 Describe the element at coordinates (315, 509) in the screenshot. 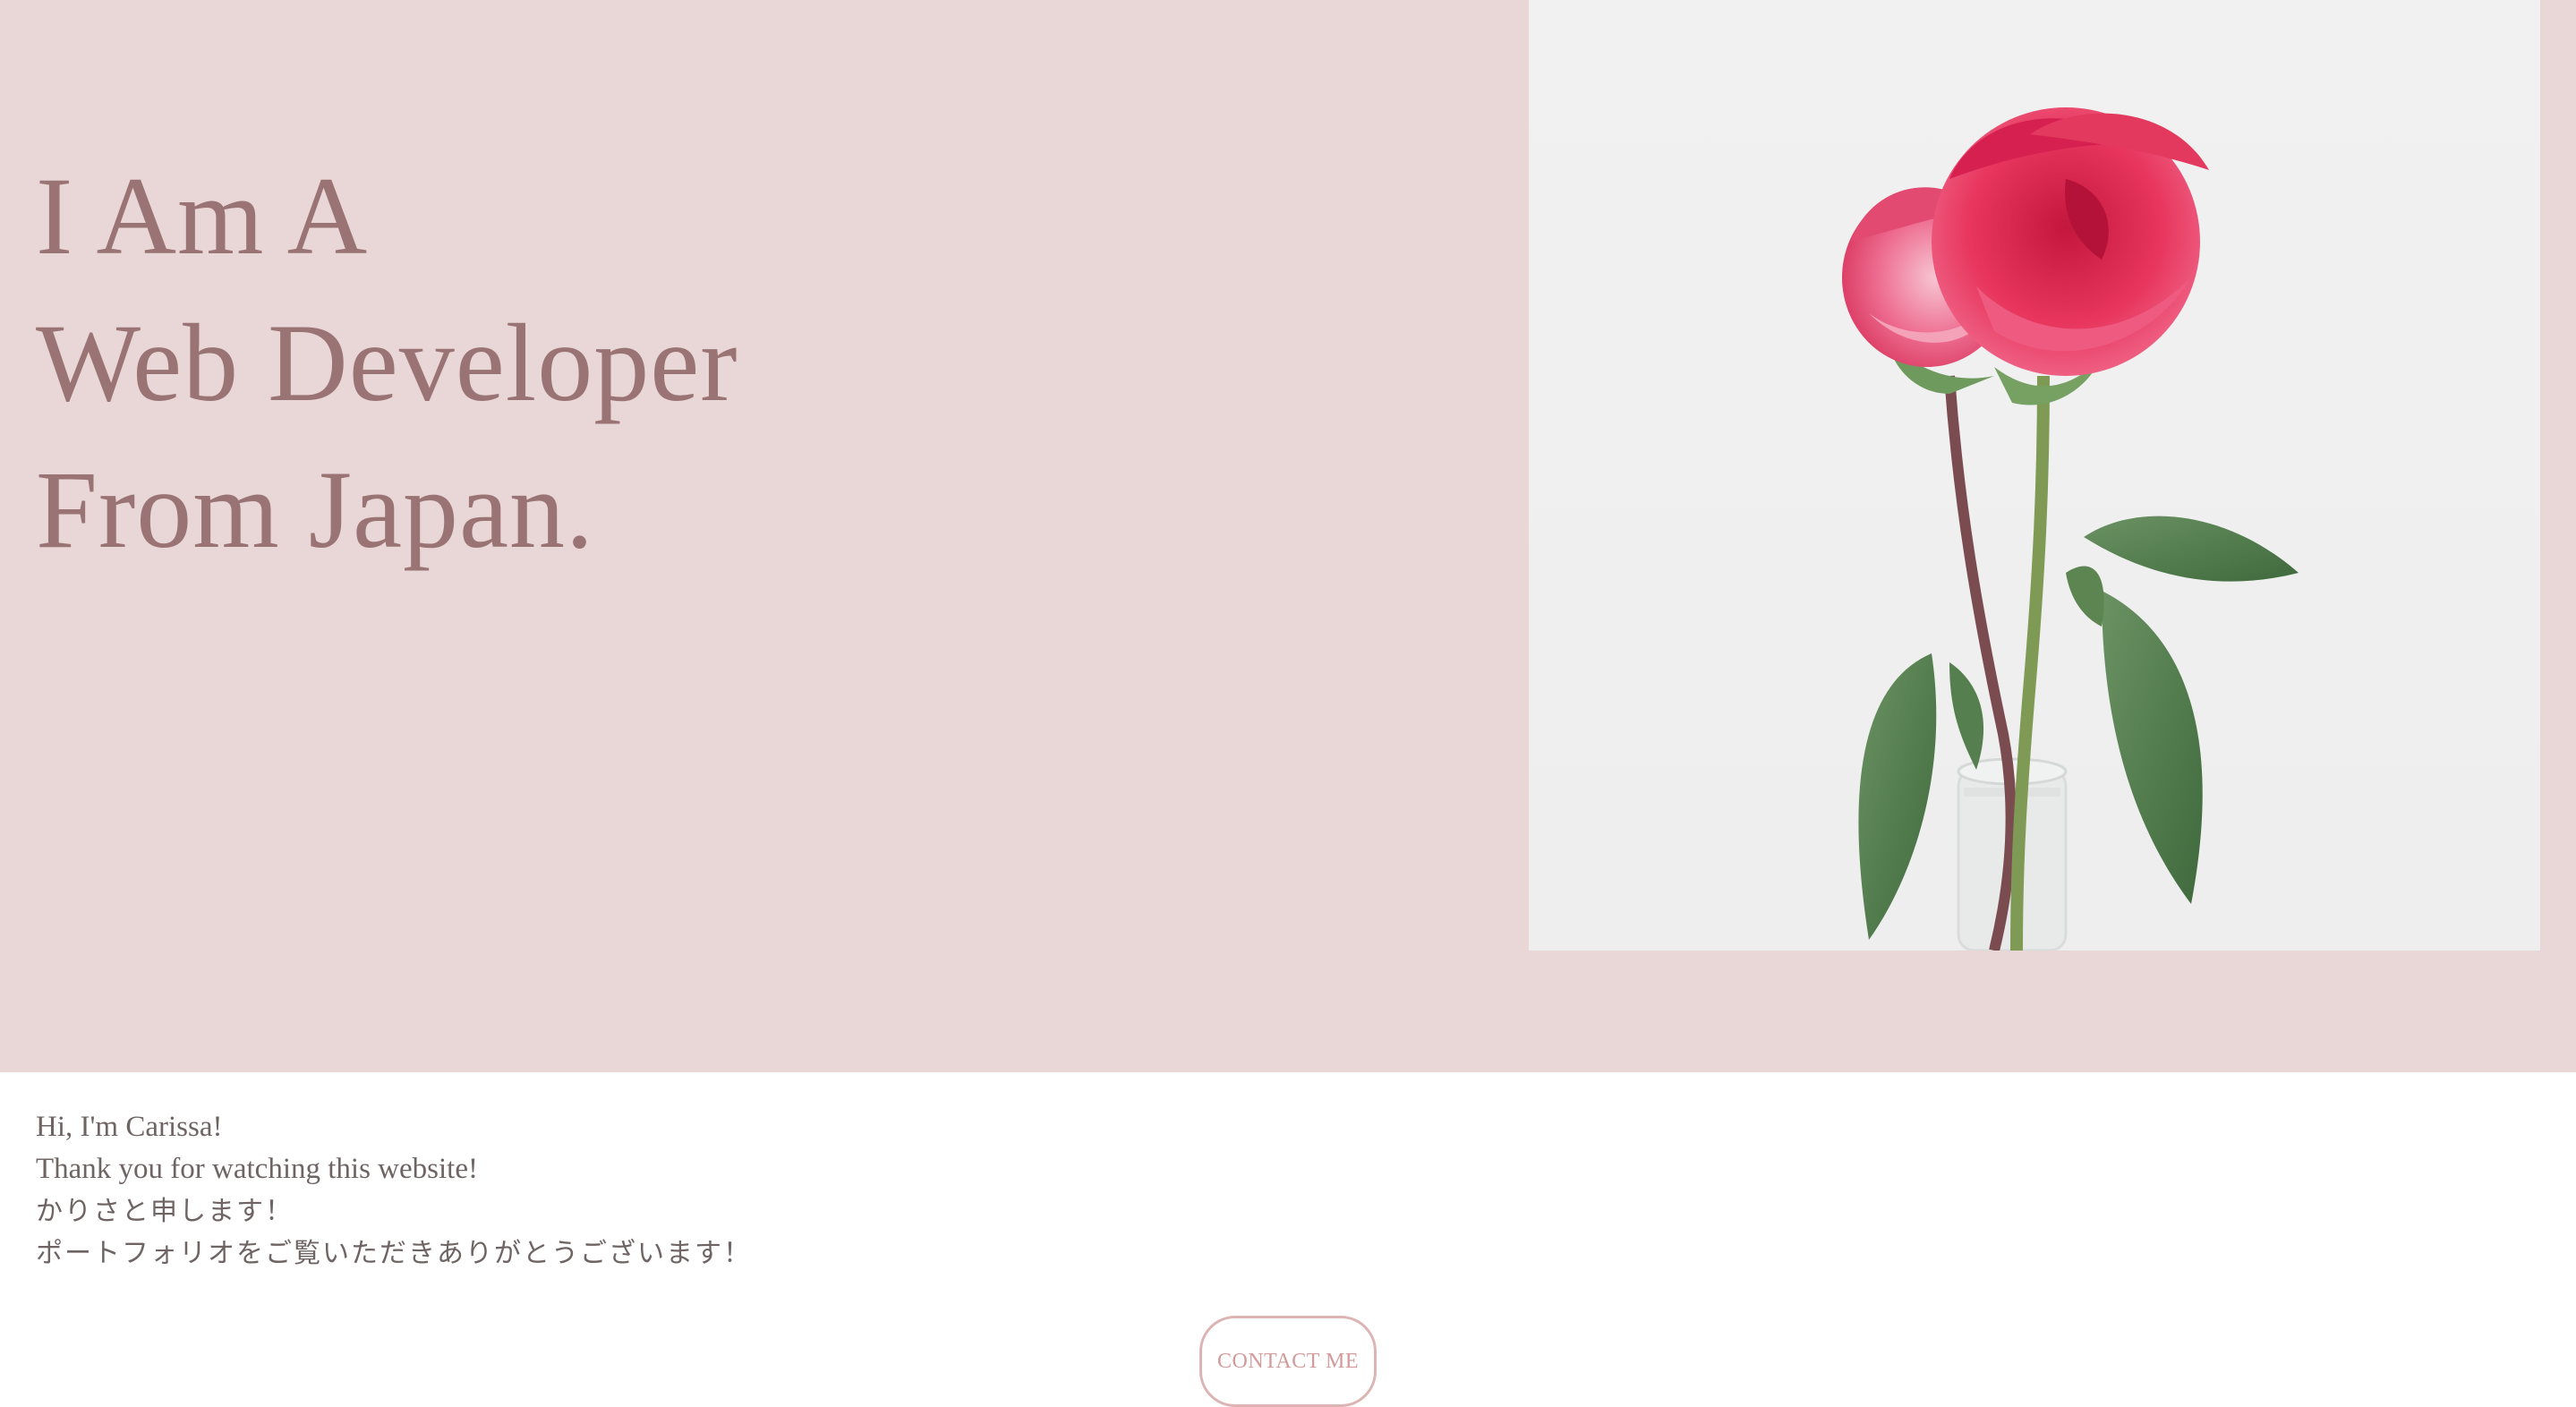

I see `headline-line-3: From Japan.` at that location.